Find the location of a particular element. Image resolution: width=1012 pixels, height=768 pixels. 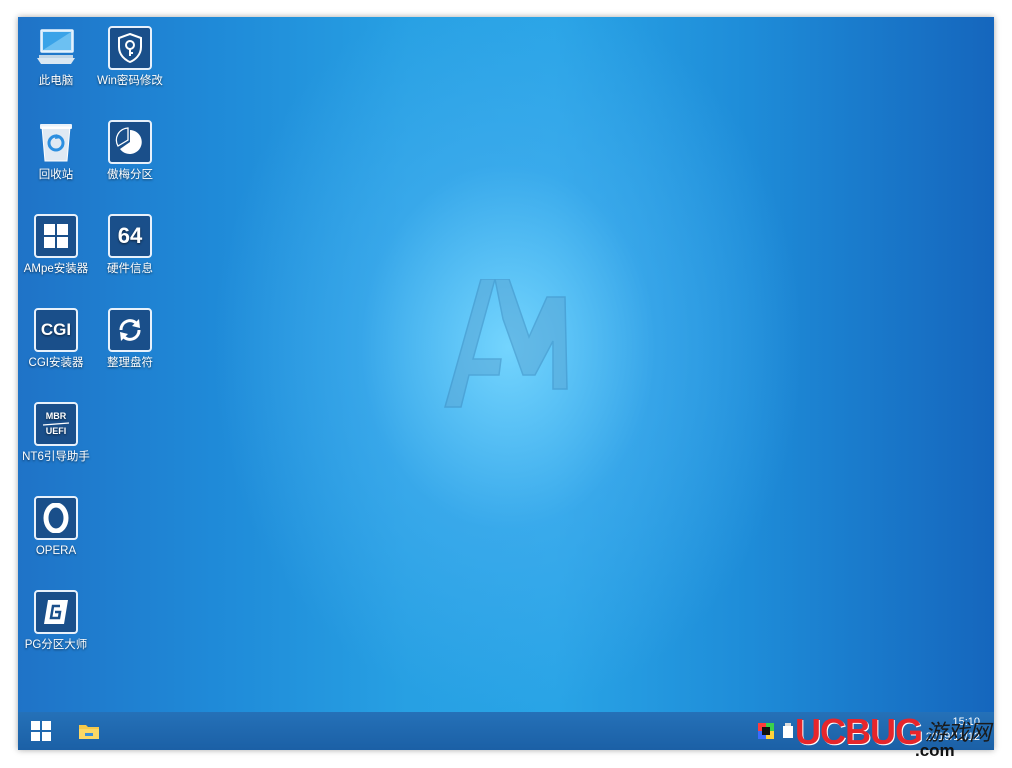

desktop-icon-label: CGI安装器 is located at coordinates (56, 363).